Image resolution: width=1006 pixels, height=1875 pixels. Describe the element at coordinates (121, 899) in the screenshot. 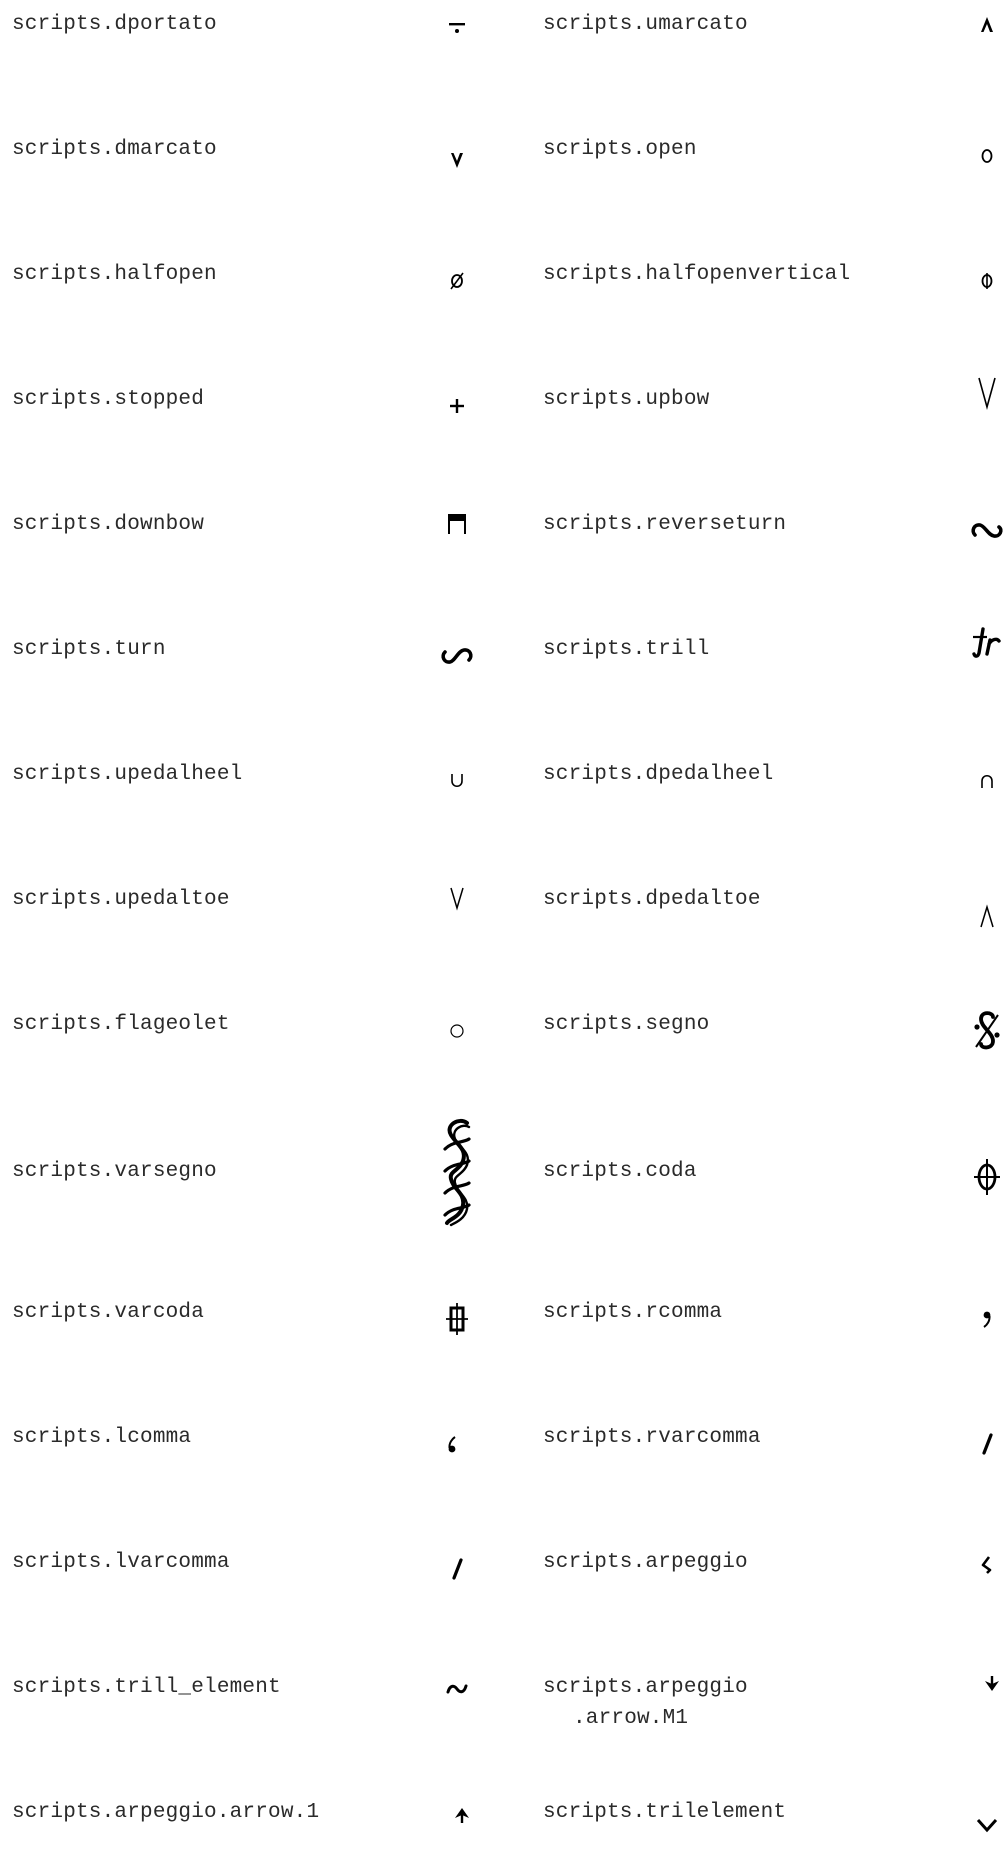

I see `glyph-name-upedaltoe: scripts.upedaltoe` at that location.